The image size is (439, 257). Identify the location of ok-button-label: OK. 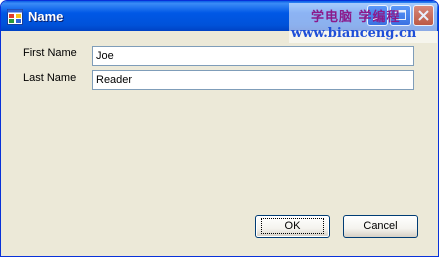
(292, 226).